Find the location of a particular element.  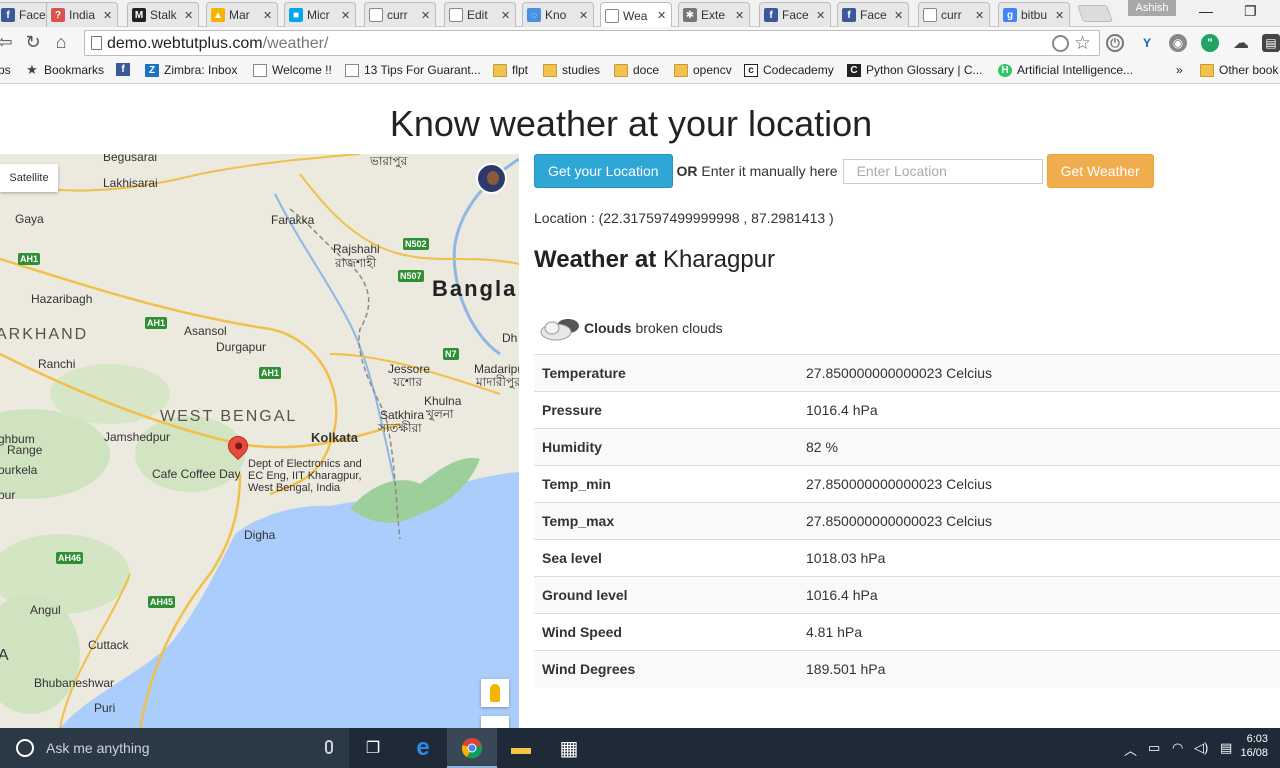

bookmark-item: studies is located at coordinates (571, 70).